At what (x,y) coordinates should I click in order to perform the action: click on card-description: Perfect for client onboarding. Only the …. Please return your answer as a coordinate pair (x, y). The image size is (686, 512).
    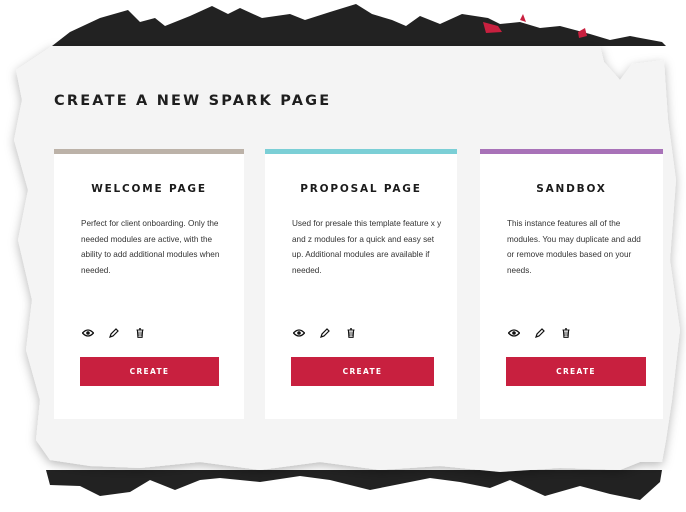
    Looking at the image, I should click on (150, 247).